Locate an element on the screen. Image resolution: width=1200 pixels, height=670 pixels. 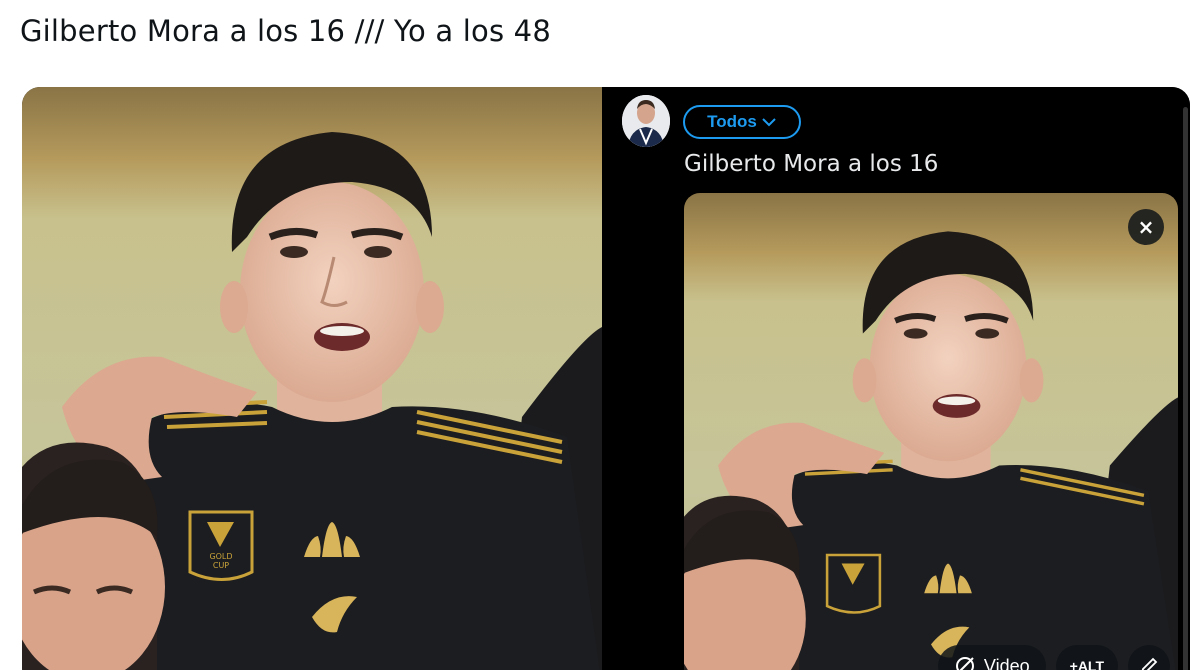
post-text: Gilberto Mora a los 16 /// Yo a los 48 is located at coordinates (285, 31).